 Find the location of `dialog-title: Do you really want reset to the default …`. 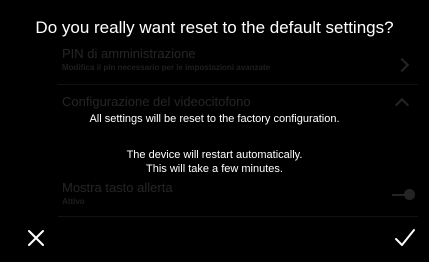

dialog-title: Do you really want reset to the default … is located at coordinates (214, 27).